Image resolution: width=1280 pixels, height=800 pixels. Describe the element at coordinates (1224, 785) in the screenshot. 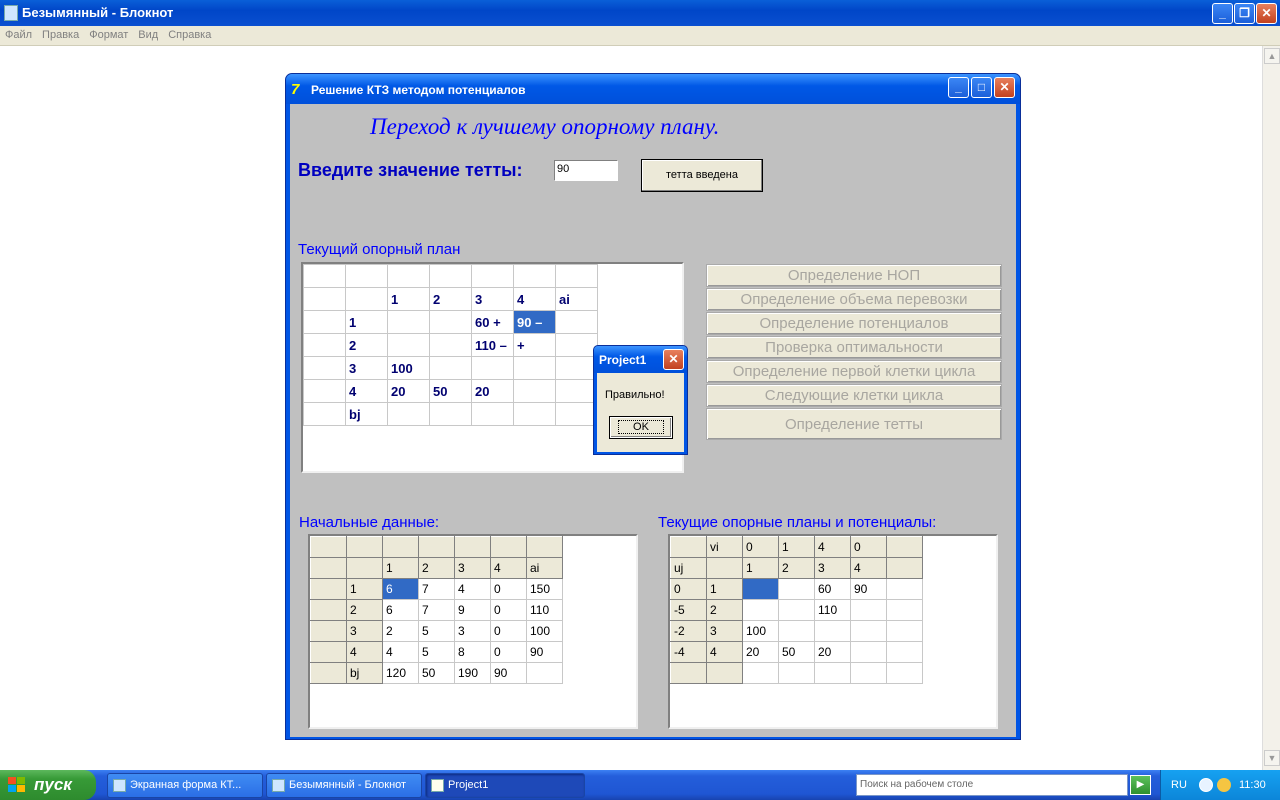

I see `tray-app-icon` at that location.